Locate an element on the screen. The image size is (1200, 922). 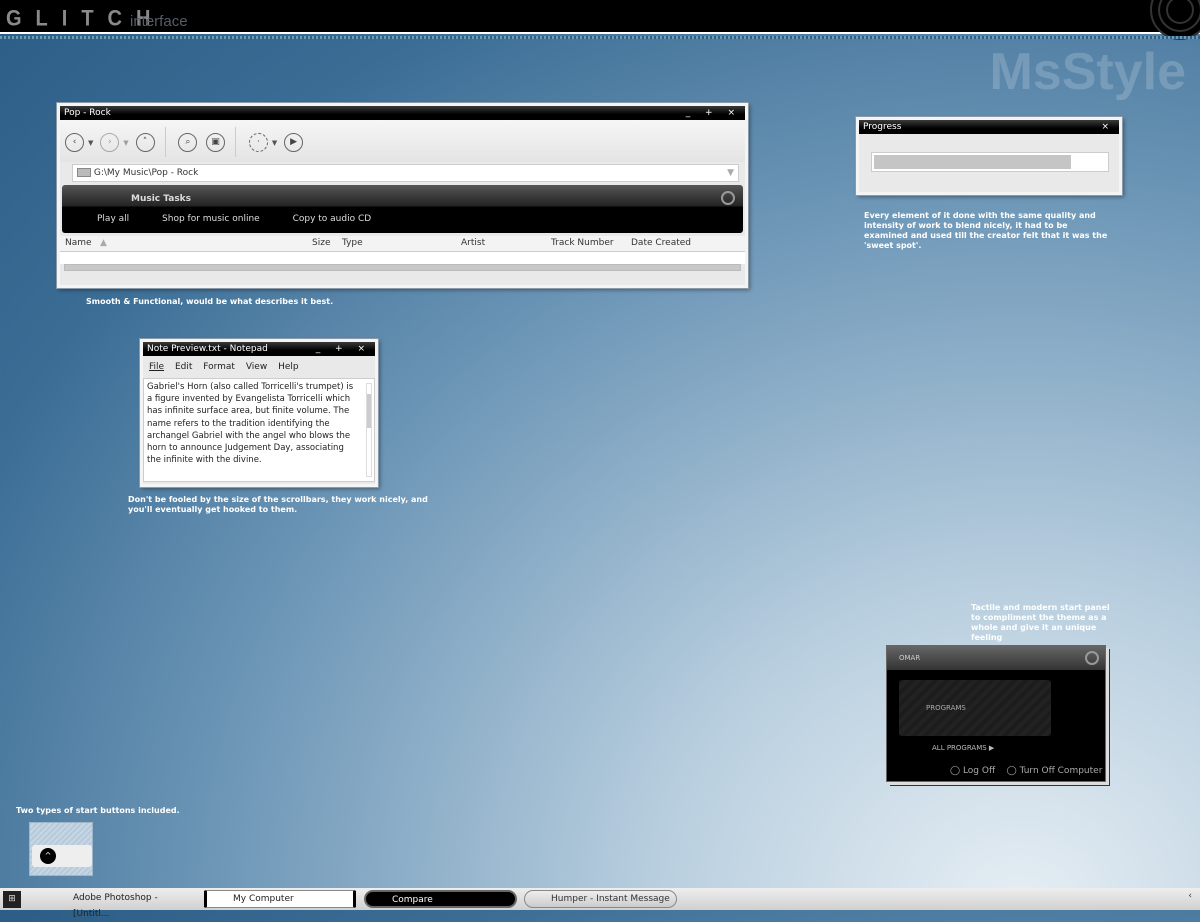
log-off-button: ◯ Log Off is located at coordinates (972, 771).